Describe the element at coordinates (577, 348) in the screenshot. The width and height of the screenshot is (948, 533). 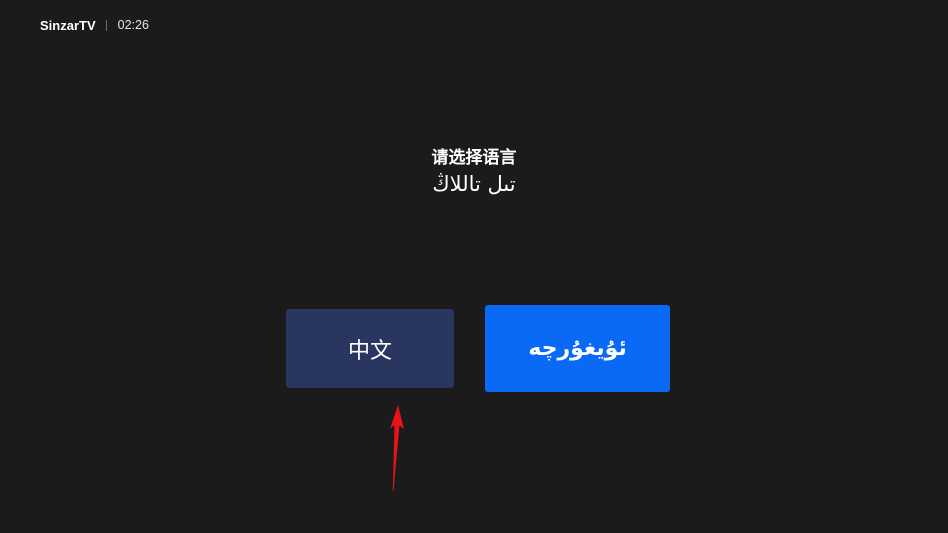
I see `uyghur-language-button: ئۇيغۇرچە` at that location.